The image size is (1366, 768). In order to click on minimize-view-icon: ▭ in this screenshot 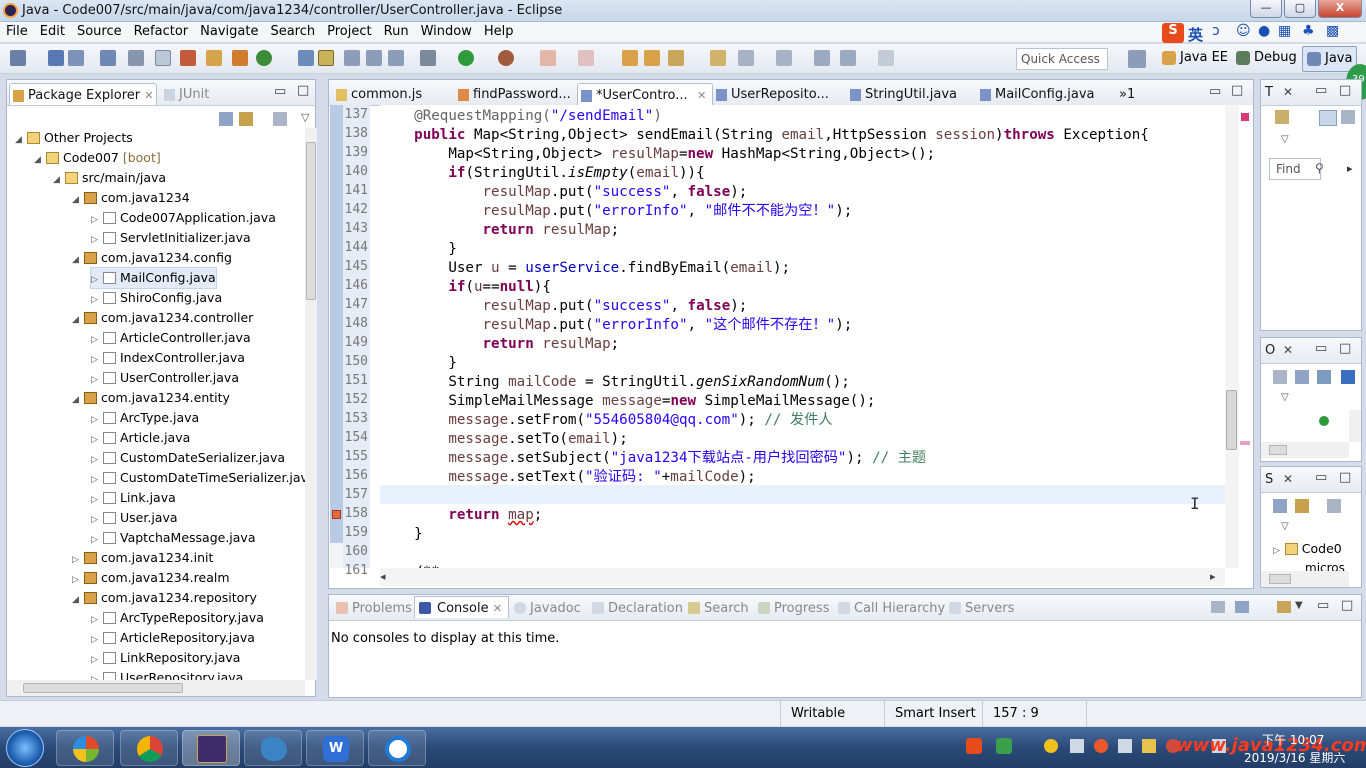, I will do `click(280, 91)`.